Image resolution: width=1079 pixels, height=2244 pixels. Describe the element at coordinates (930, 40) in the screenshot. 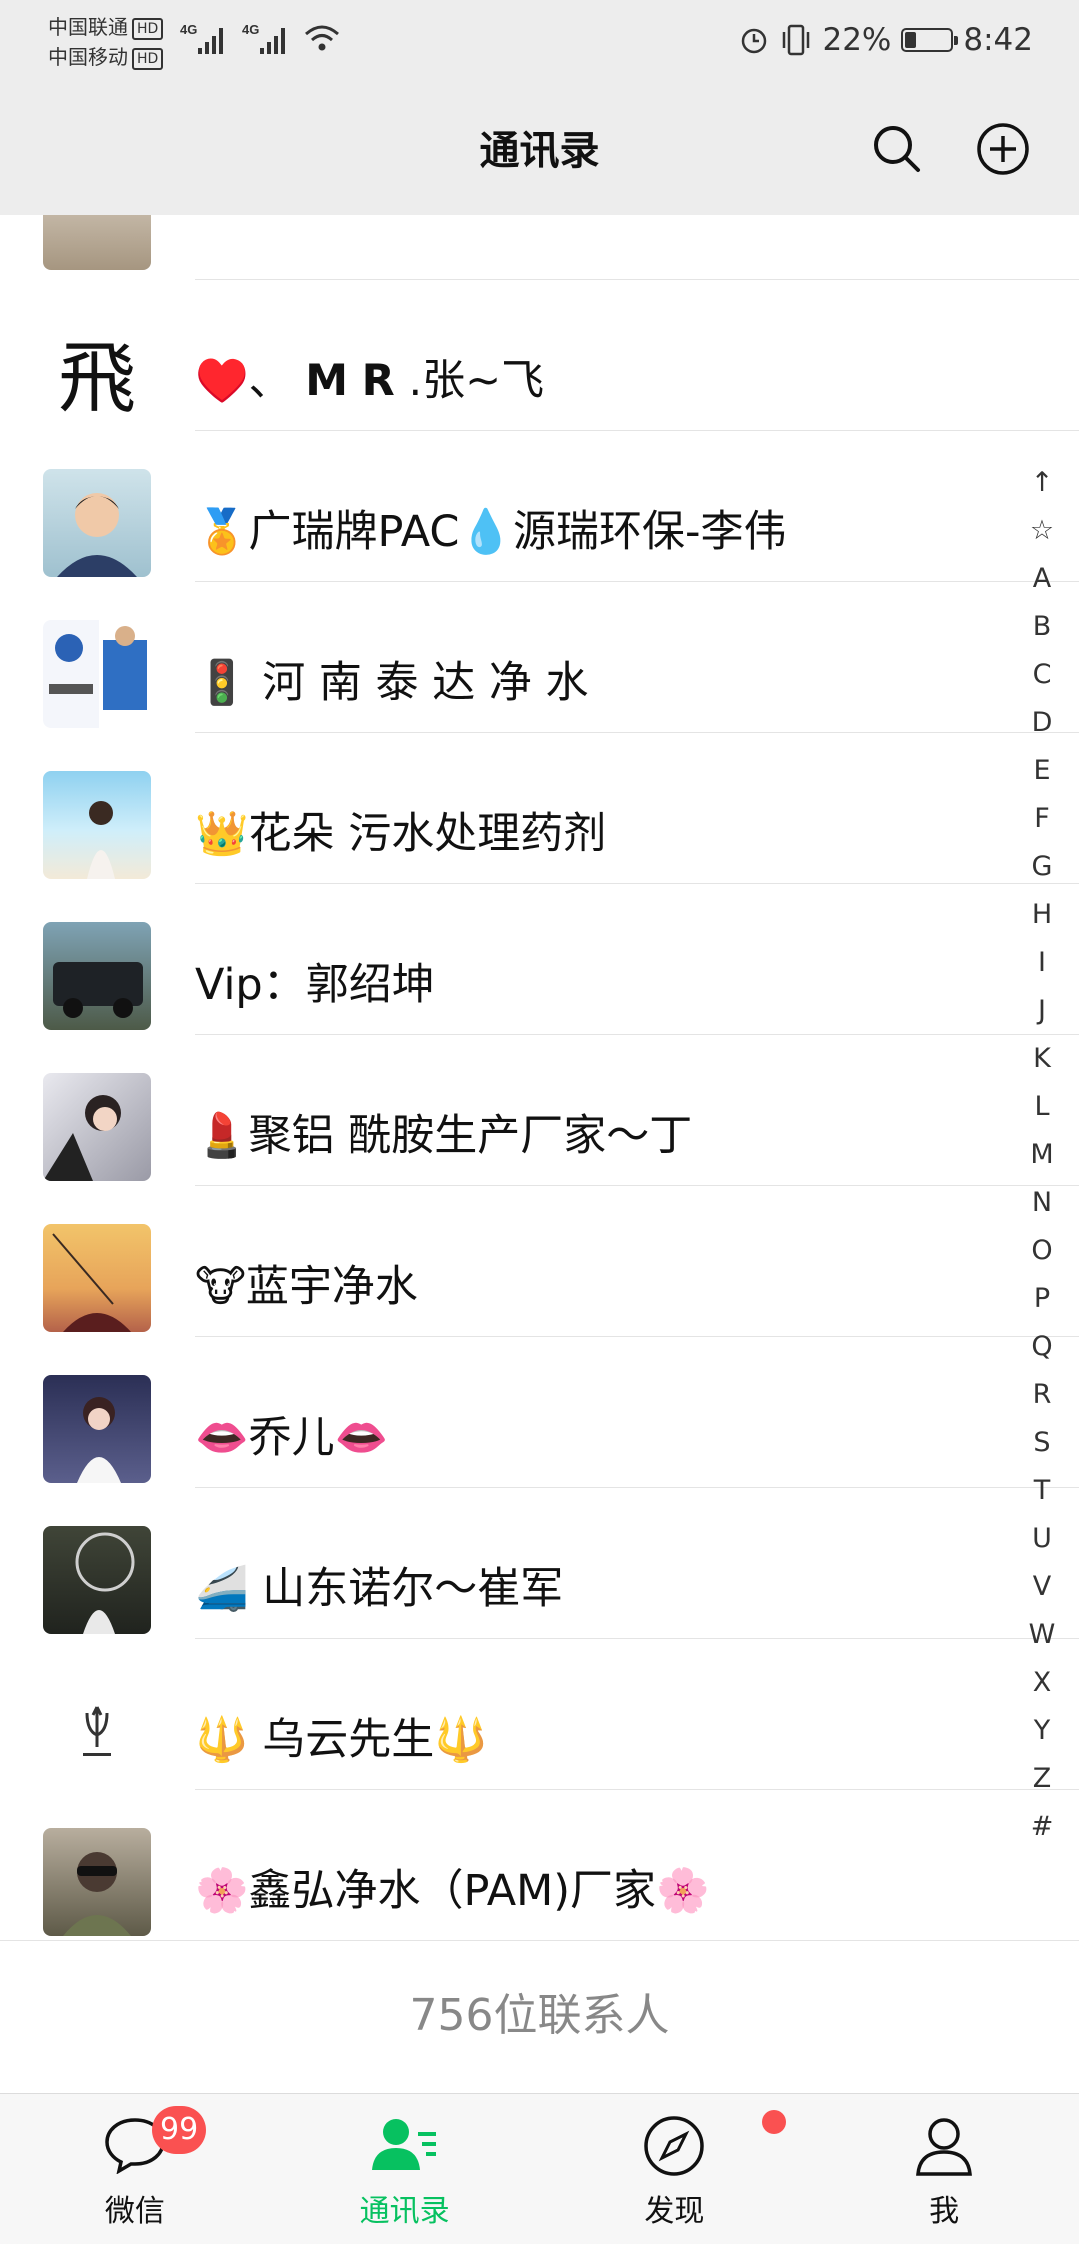

I see `battery-icon` at that location.